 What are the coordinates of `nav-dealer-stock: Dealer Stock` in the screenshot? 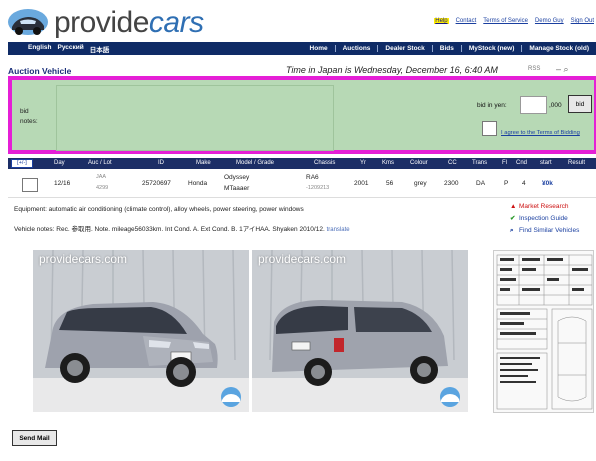 It's located at (404, 48).